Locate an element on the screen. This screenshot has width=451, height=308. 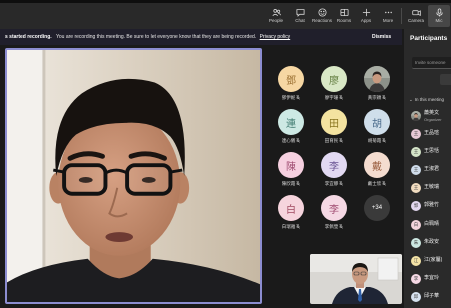
gallery-tile-name: 陳欣霞 is located at coordinates (291, 184).